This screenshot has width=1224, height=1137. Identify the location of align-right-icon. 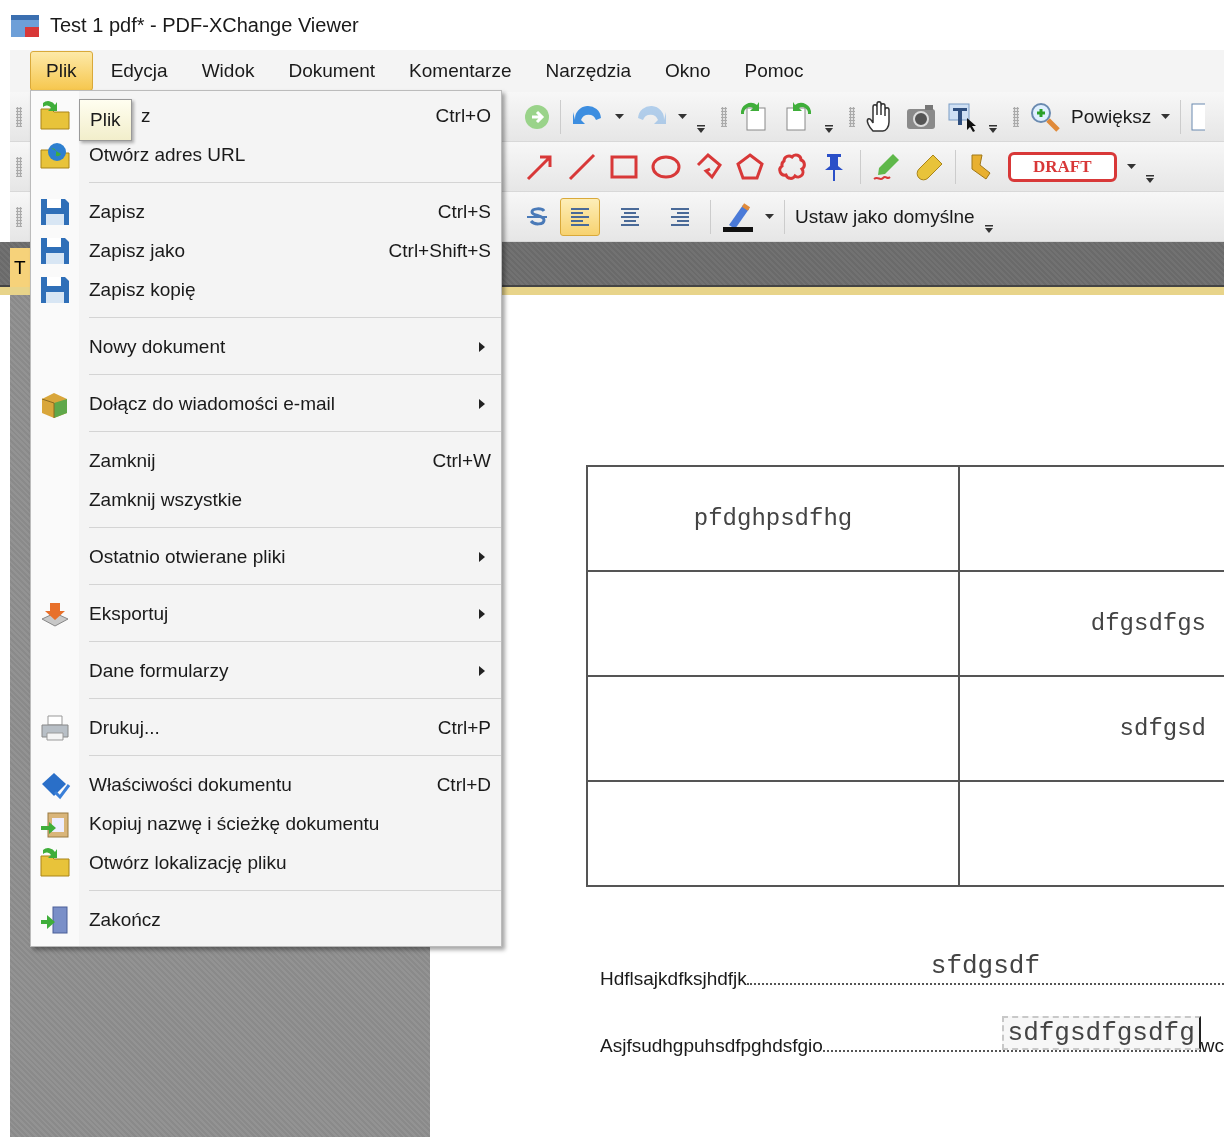
(680, 216).